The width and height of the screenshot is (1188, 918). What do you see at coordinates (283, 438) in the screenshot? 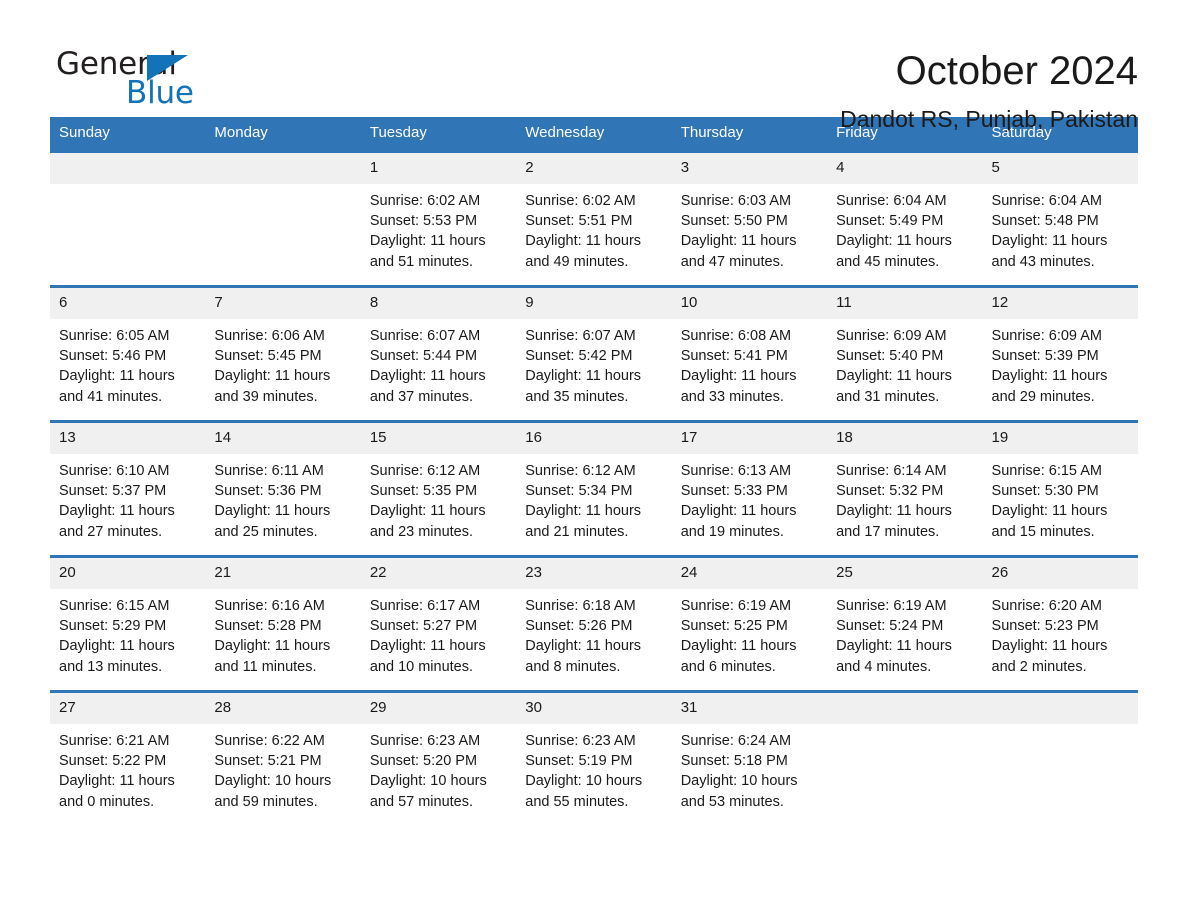
I see `day-number: 14` at bounding box center [283, 438].